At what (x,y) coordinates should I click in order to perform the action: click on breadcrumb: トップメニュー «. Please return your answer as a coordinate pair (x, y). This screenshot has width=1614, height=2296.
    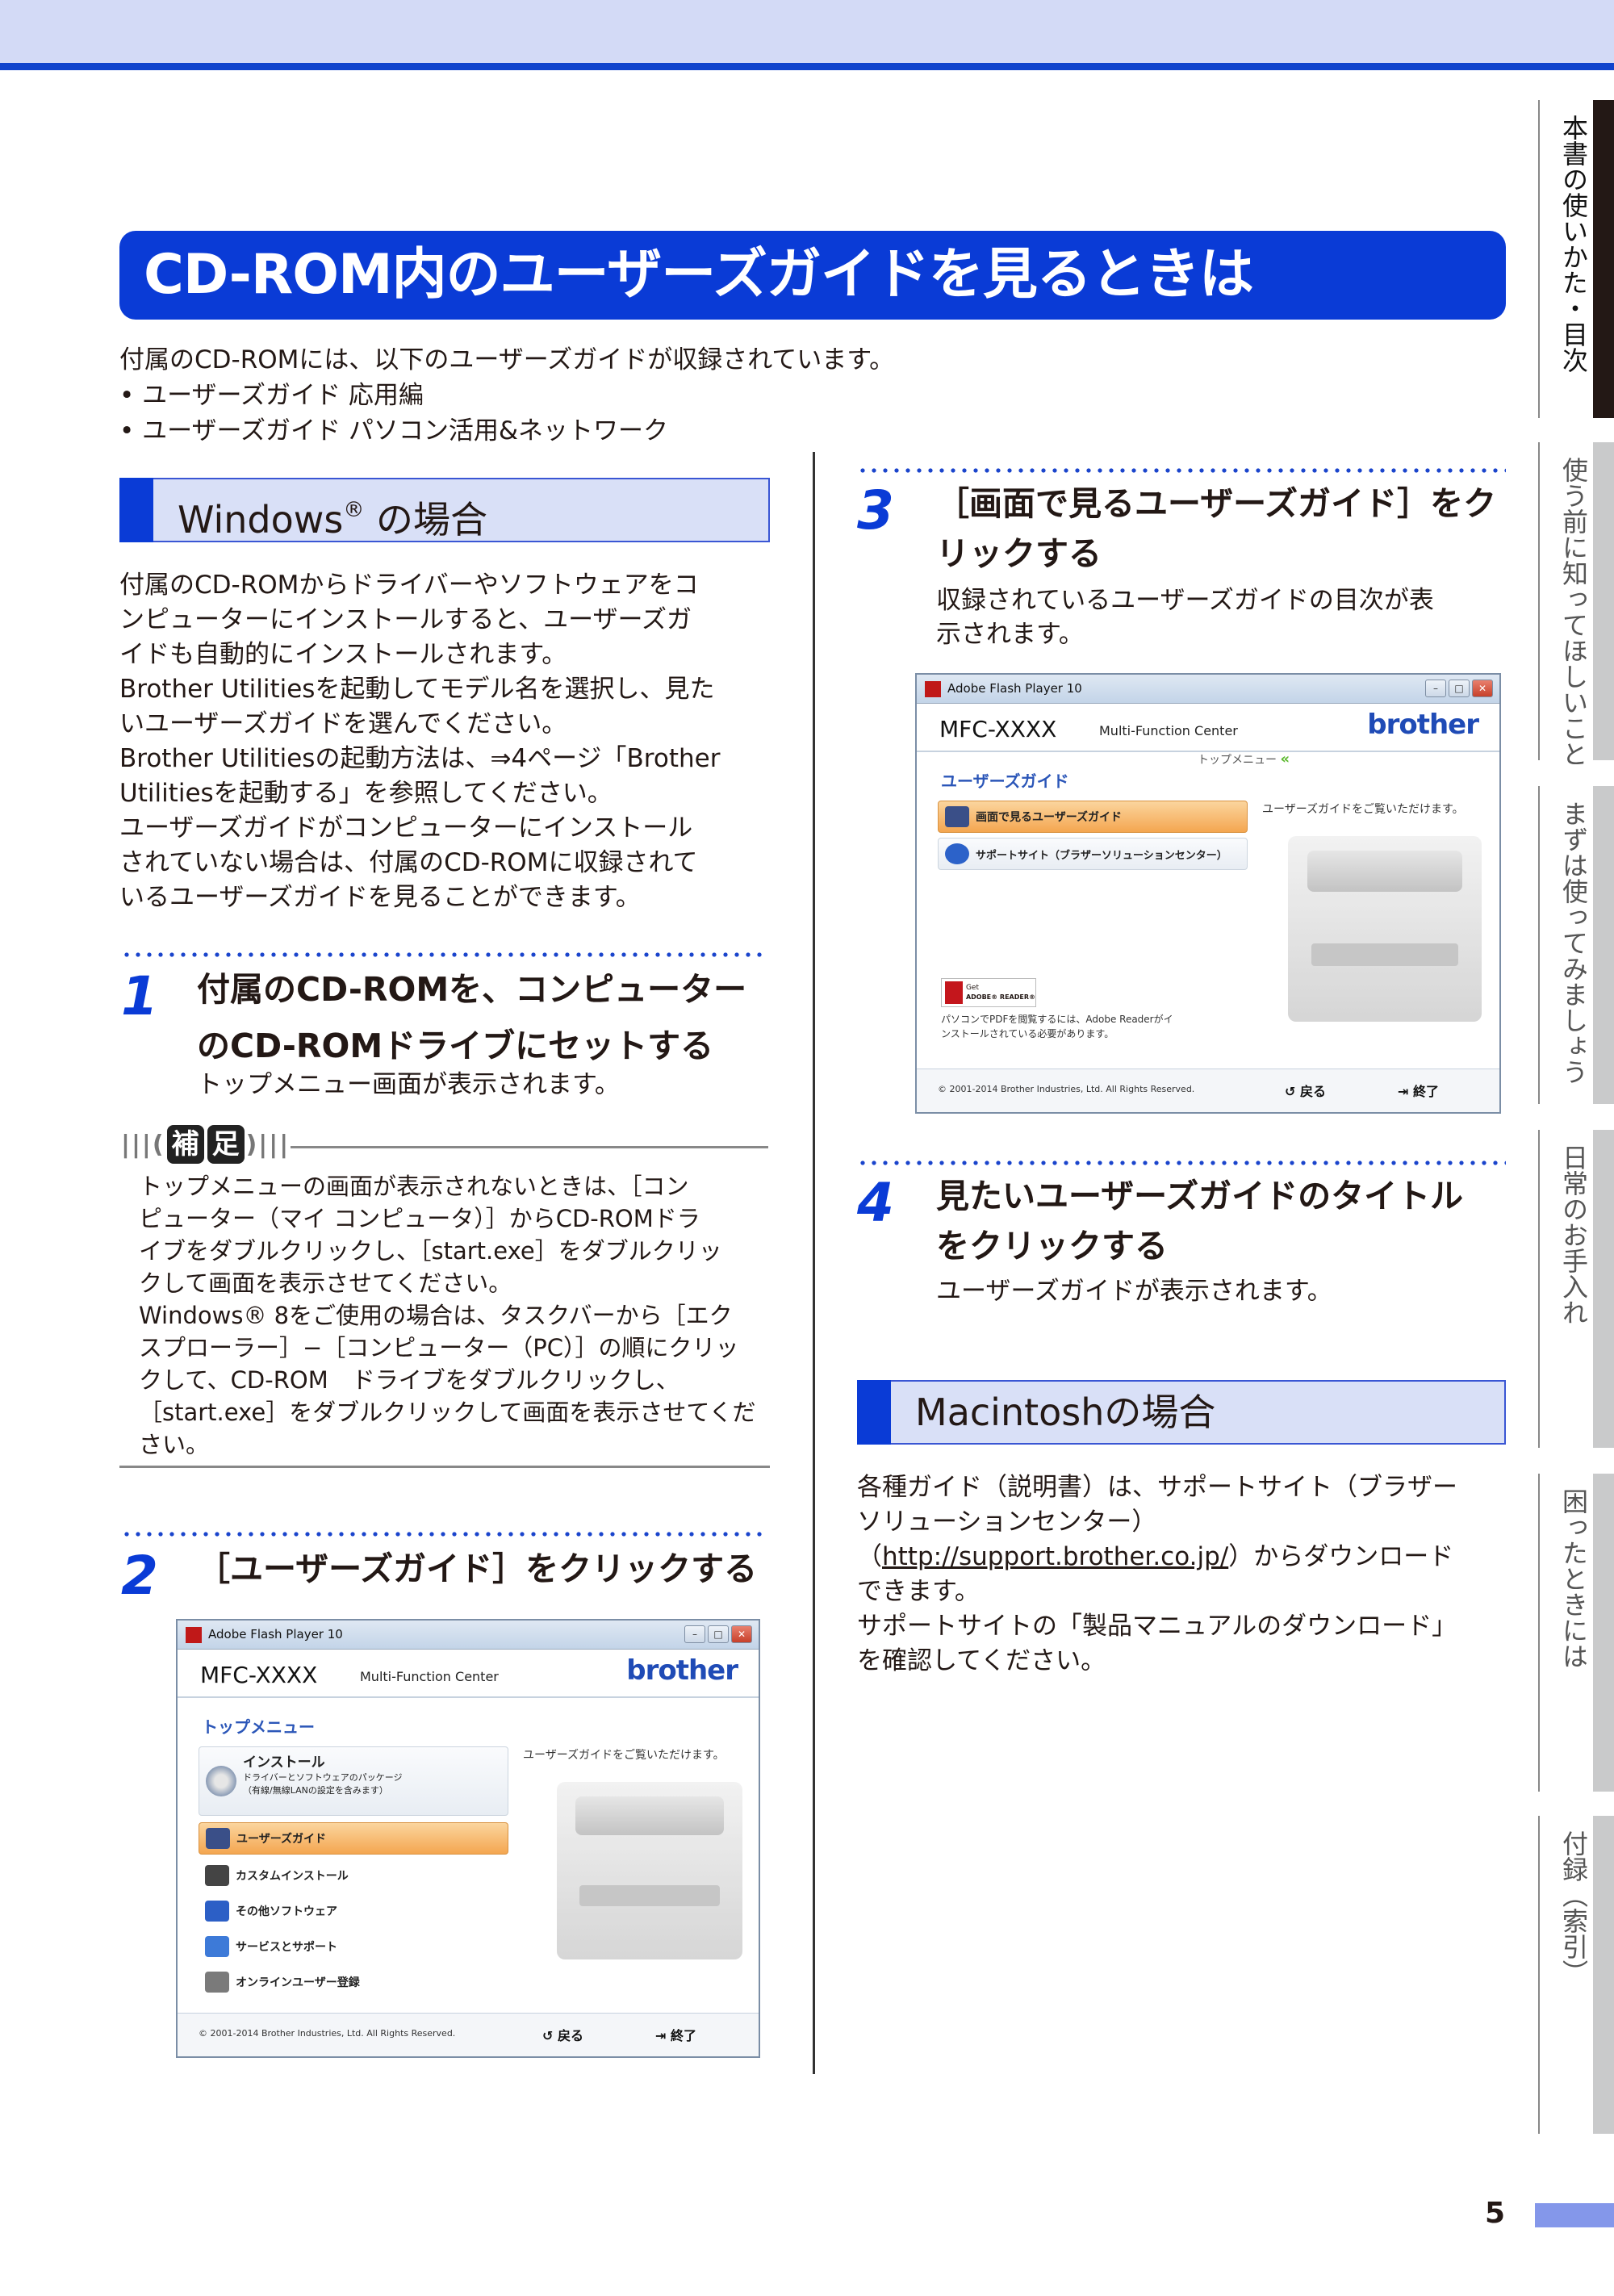
    Looking at the image, I should click on (1244, 759).